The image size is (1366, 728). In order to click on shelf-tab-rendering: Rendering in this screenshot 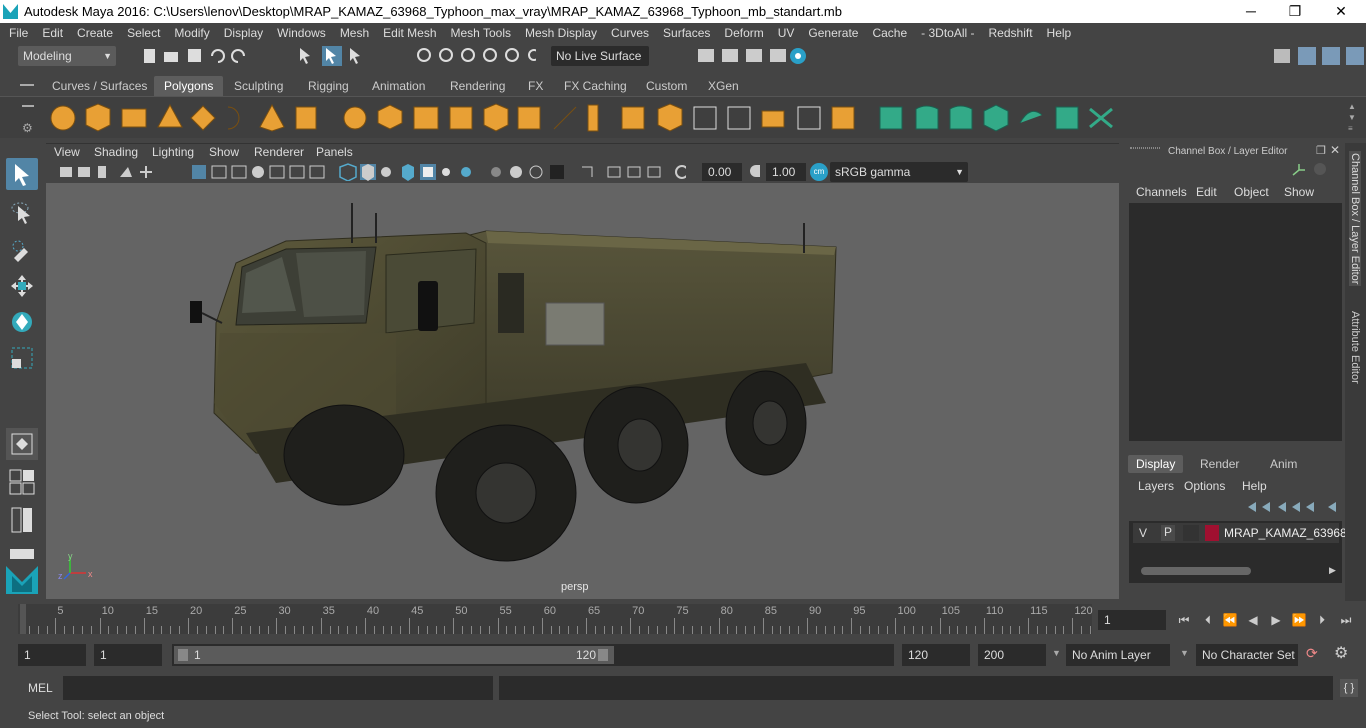, I will do `click(477, 86)`.